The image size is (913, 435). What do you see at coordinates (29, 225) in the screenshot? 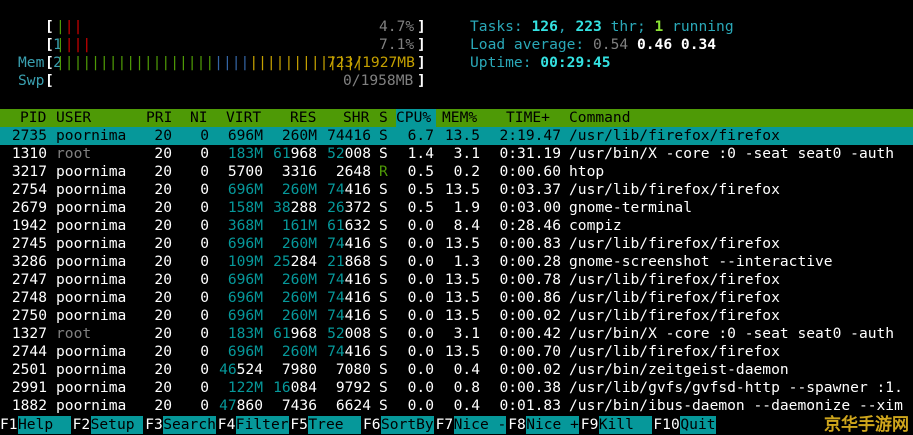
I see `cell-pid: 1942` at bounding box center [29, 225].